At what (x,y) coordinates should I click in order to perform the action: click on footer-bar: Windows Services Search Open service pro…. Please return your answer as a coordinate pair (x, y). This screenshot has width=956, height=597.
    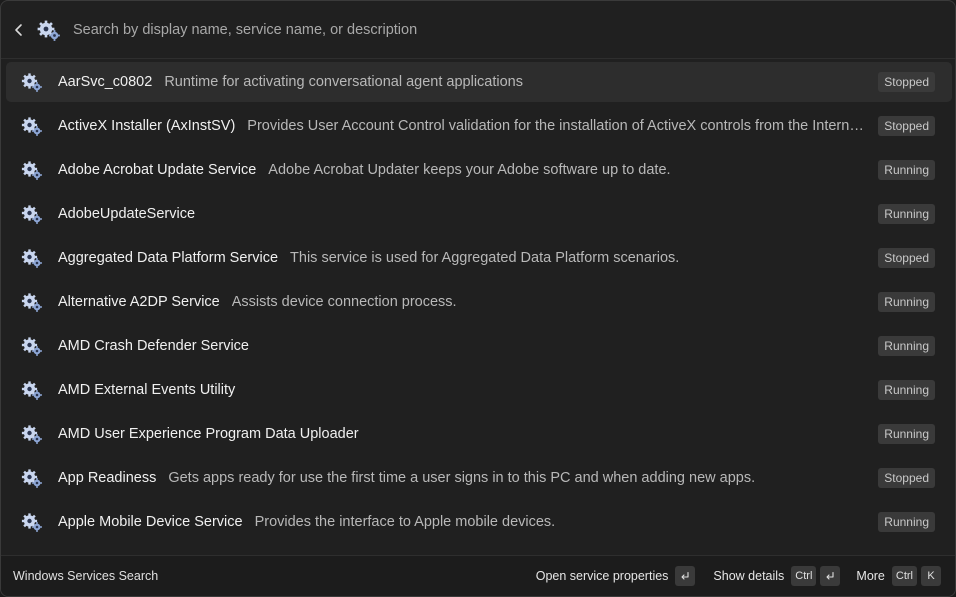
    Looking at the image, I should click on (478, 575).